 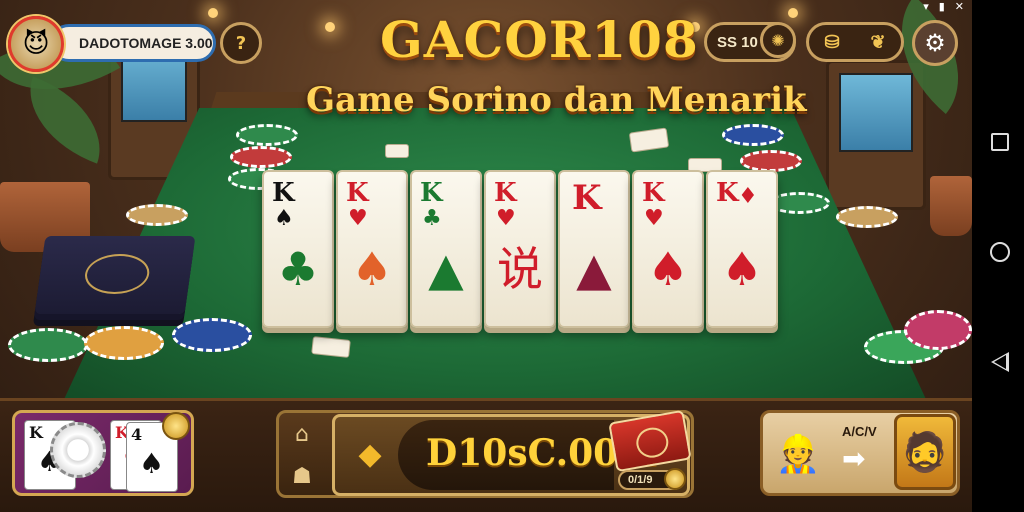 I want to click on arrow-right-icon: ➡, so click(x=853, y=458).